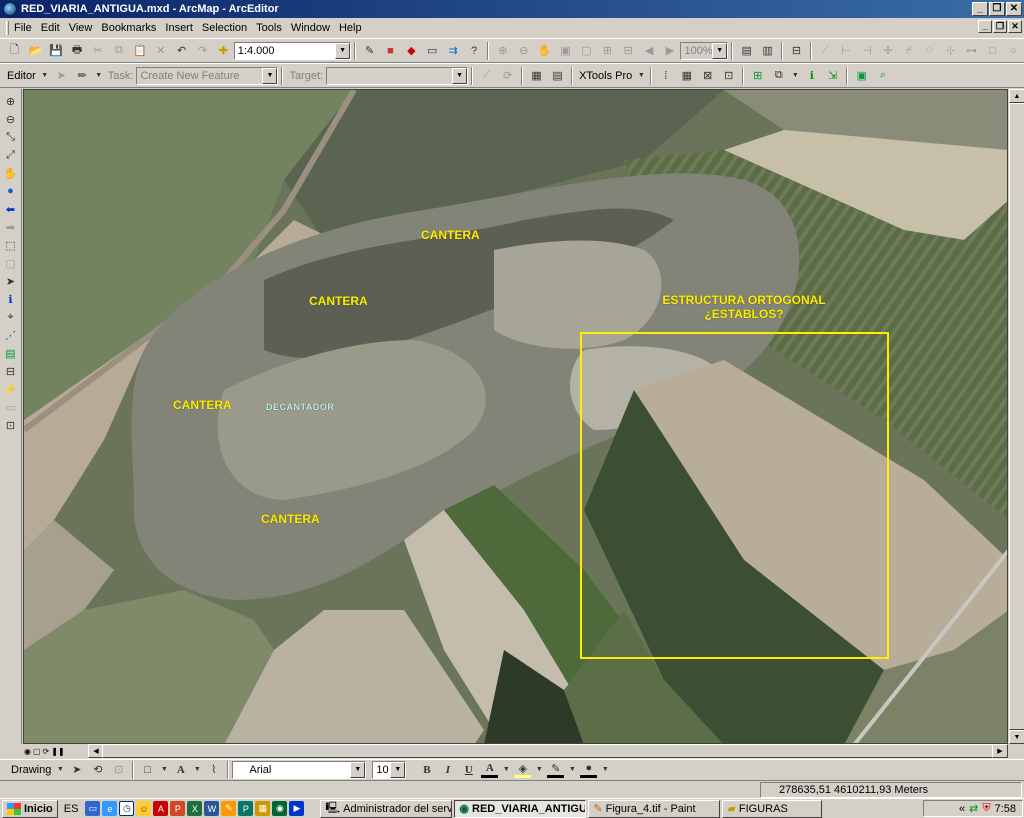 This screenshot has width=1024, height=818. What do you see at coordinates (426, 769) in the screenshot?
I see `bold-icon: B` at bounding box center [426, 769].